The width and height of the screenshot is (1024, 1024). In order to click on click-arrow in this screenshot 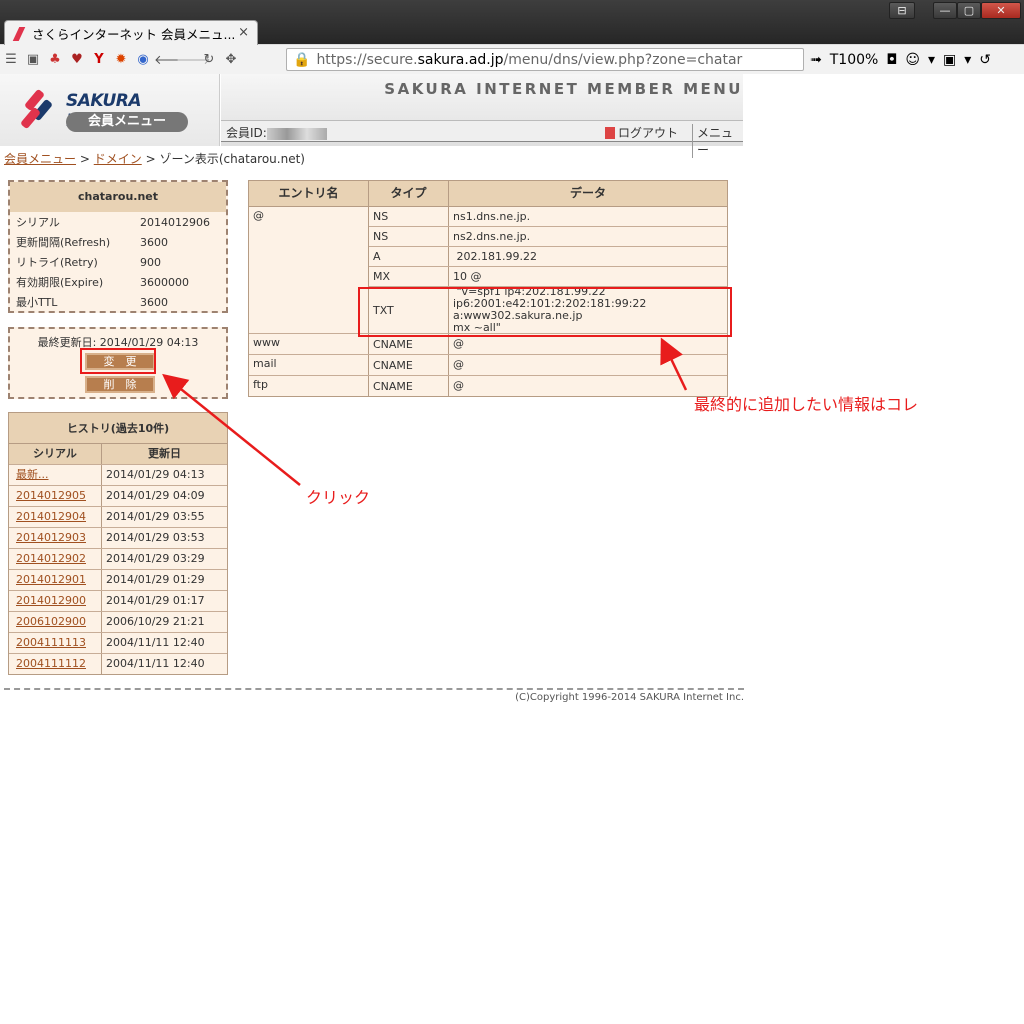, I will do `click(231, 429)`.